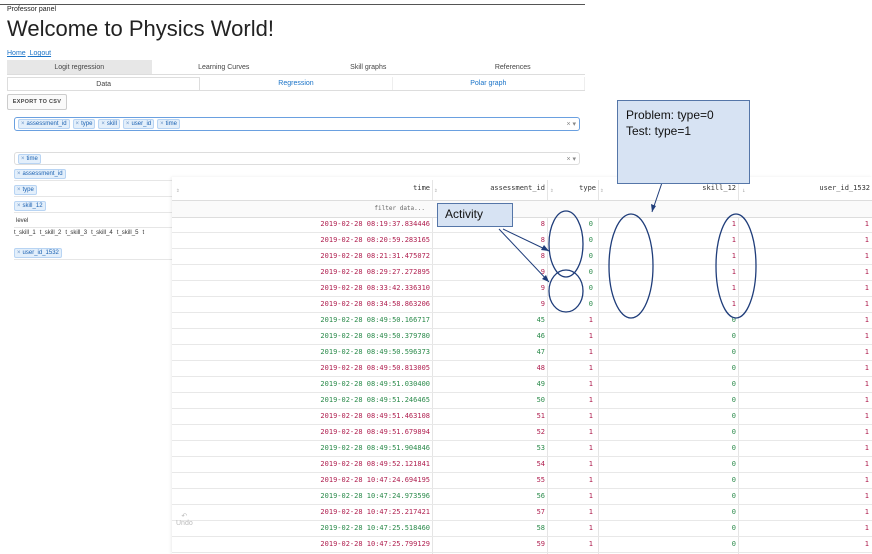 This screenshot has width=872, height=554. I want to click on type-column-ellipse, so click(631, 266).